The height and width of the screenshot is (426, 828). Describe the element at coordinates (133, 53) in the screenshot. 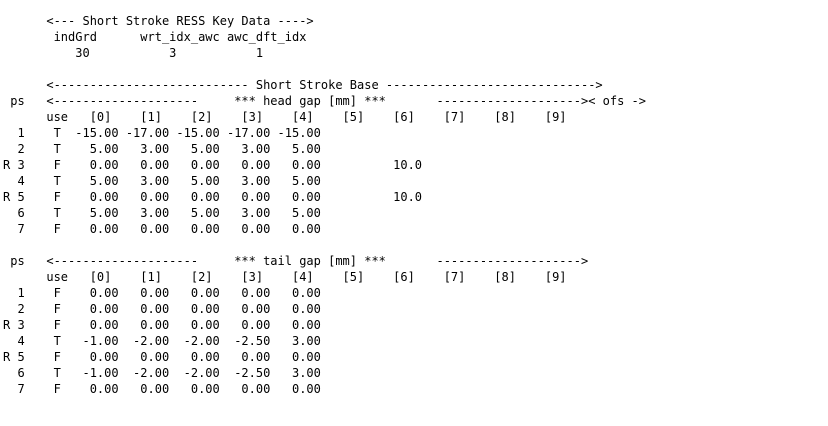

I see `key-data-values: 30 3 1` at that location.